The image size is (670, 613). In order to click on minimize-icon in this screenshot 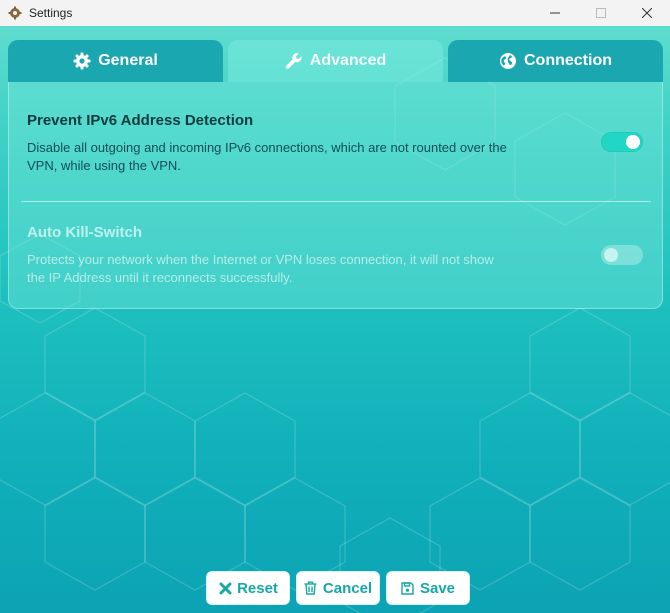, I will do `click(555, 13)`.